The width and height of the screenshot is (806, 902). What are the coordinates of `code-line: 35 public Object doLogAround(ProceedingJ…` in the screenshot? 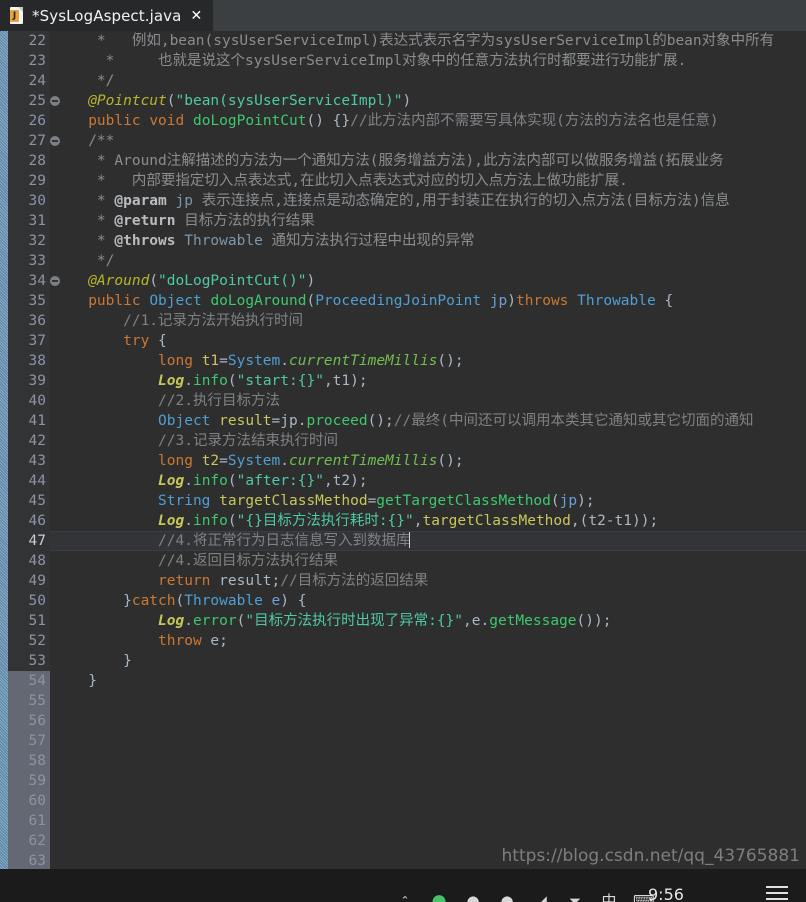 It's located at (403, 301).